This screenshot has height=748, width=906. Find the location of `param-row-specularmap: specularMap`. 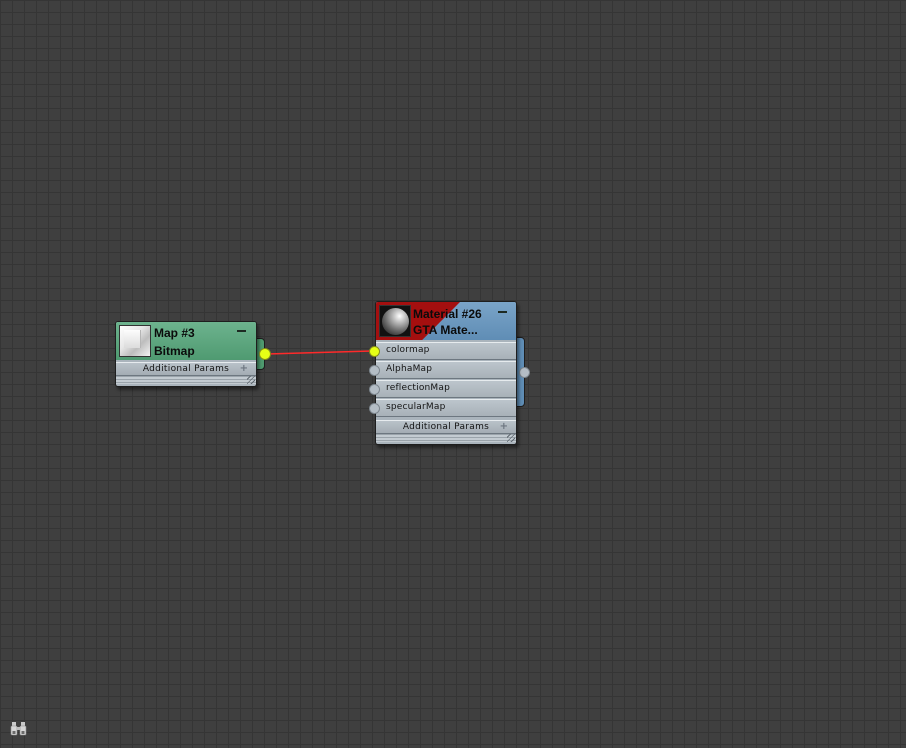

param-row-specularmap: specularMap is located at coordinates (446, 408).